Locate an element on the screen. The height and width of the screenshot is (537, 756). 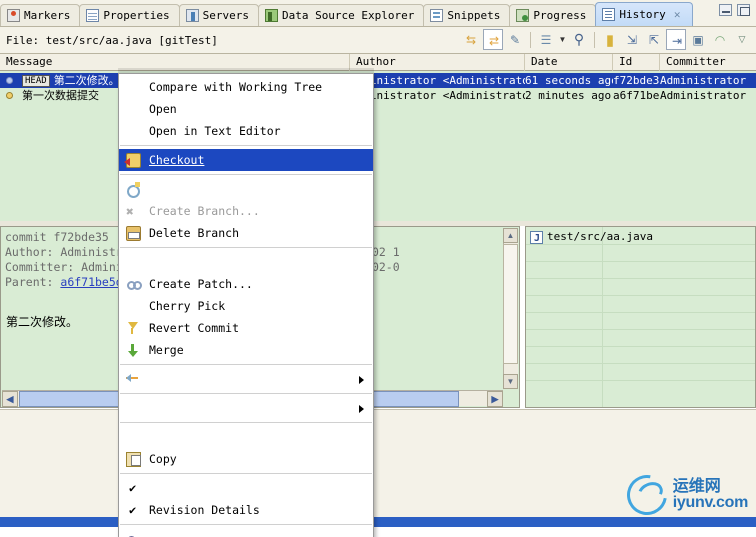
tab-markers: Markers is located at coordinates (40, 15).